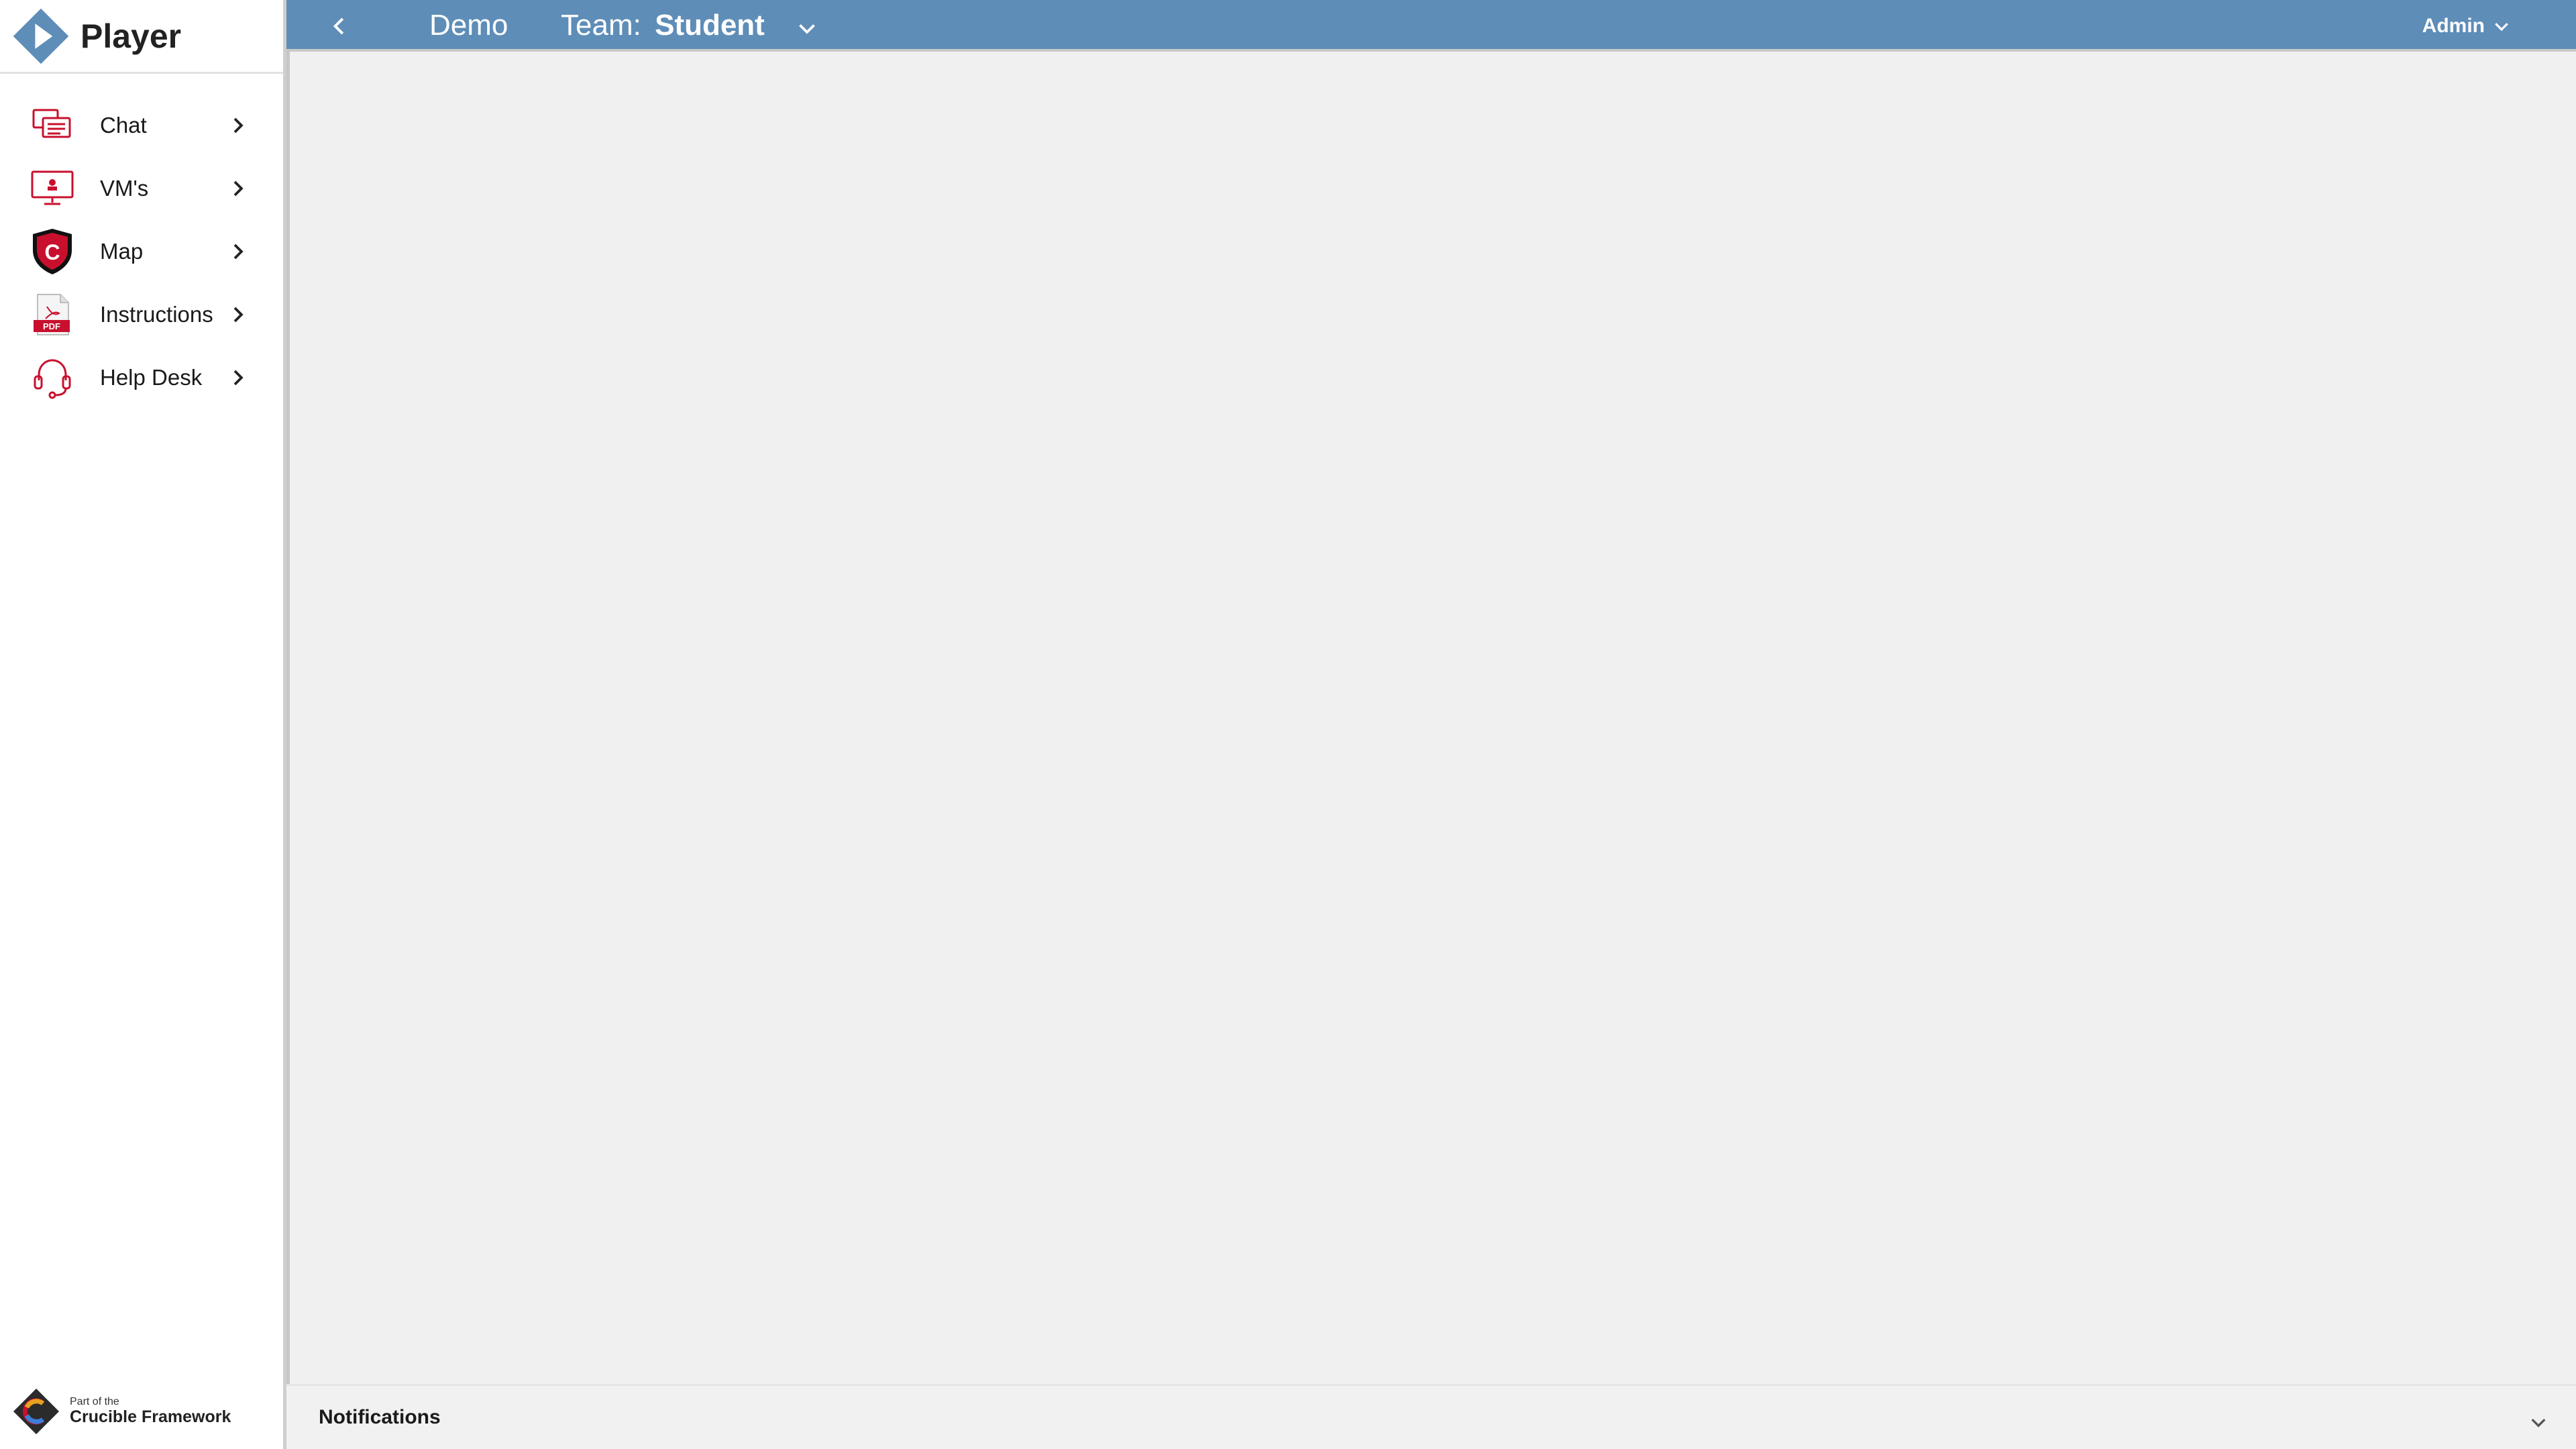  I want to click on player-logo-icon, so click(41, 36).